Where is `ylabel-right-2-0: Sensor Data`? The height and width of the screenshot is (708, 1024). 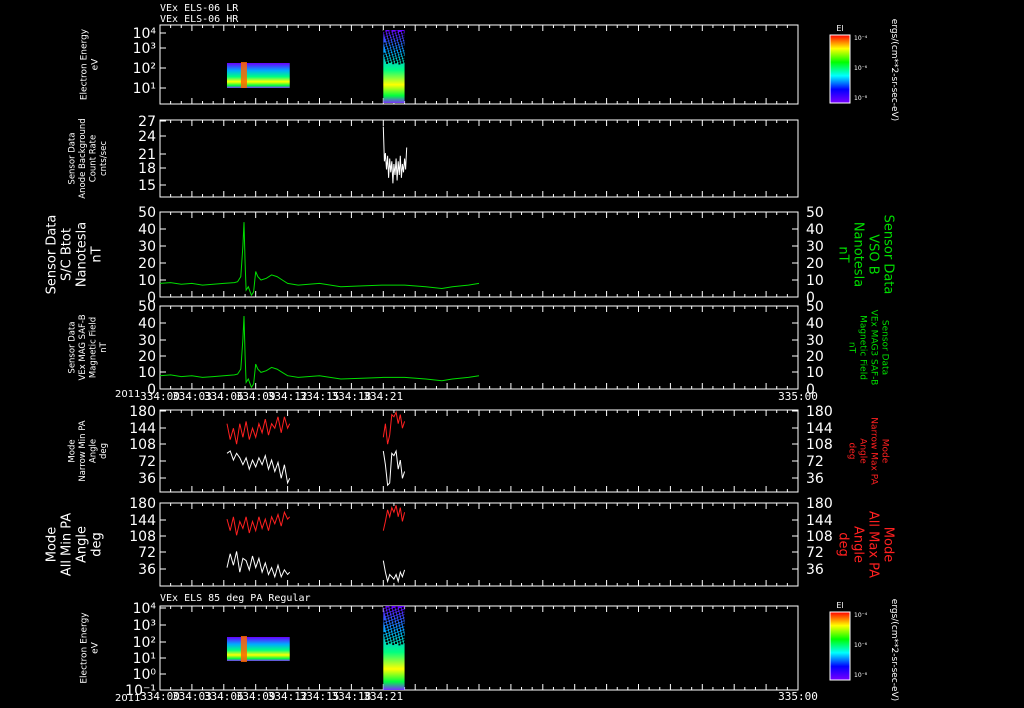 ylabel-right-2-0: Sensor Data is located at coordinates (888, 255).